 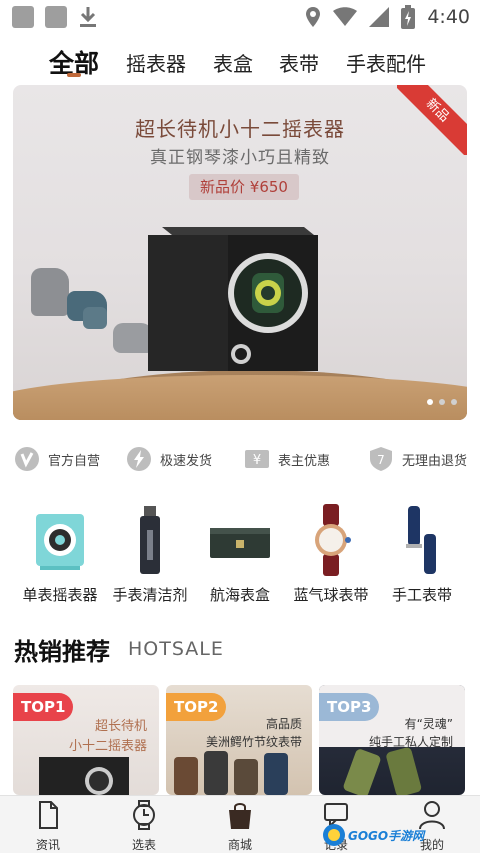 I want to click on card-line: 小十二摇表器, so click(x=107, y=746).